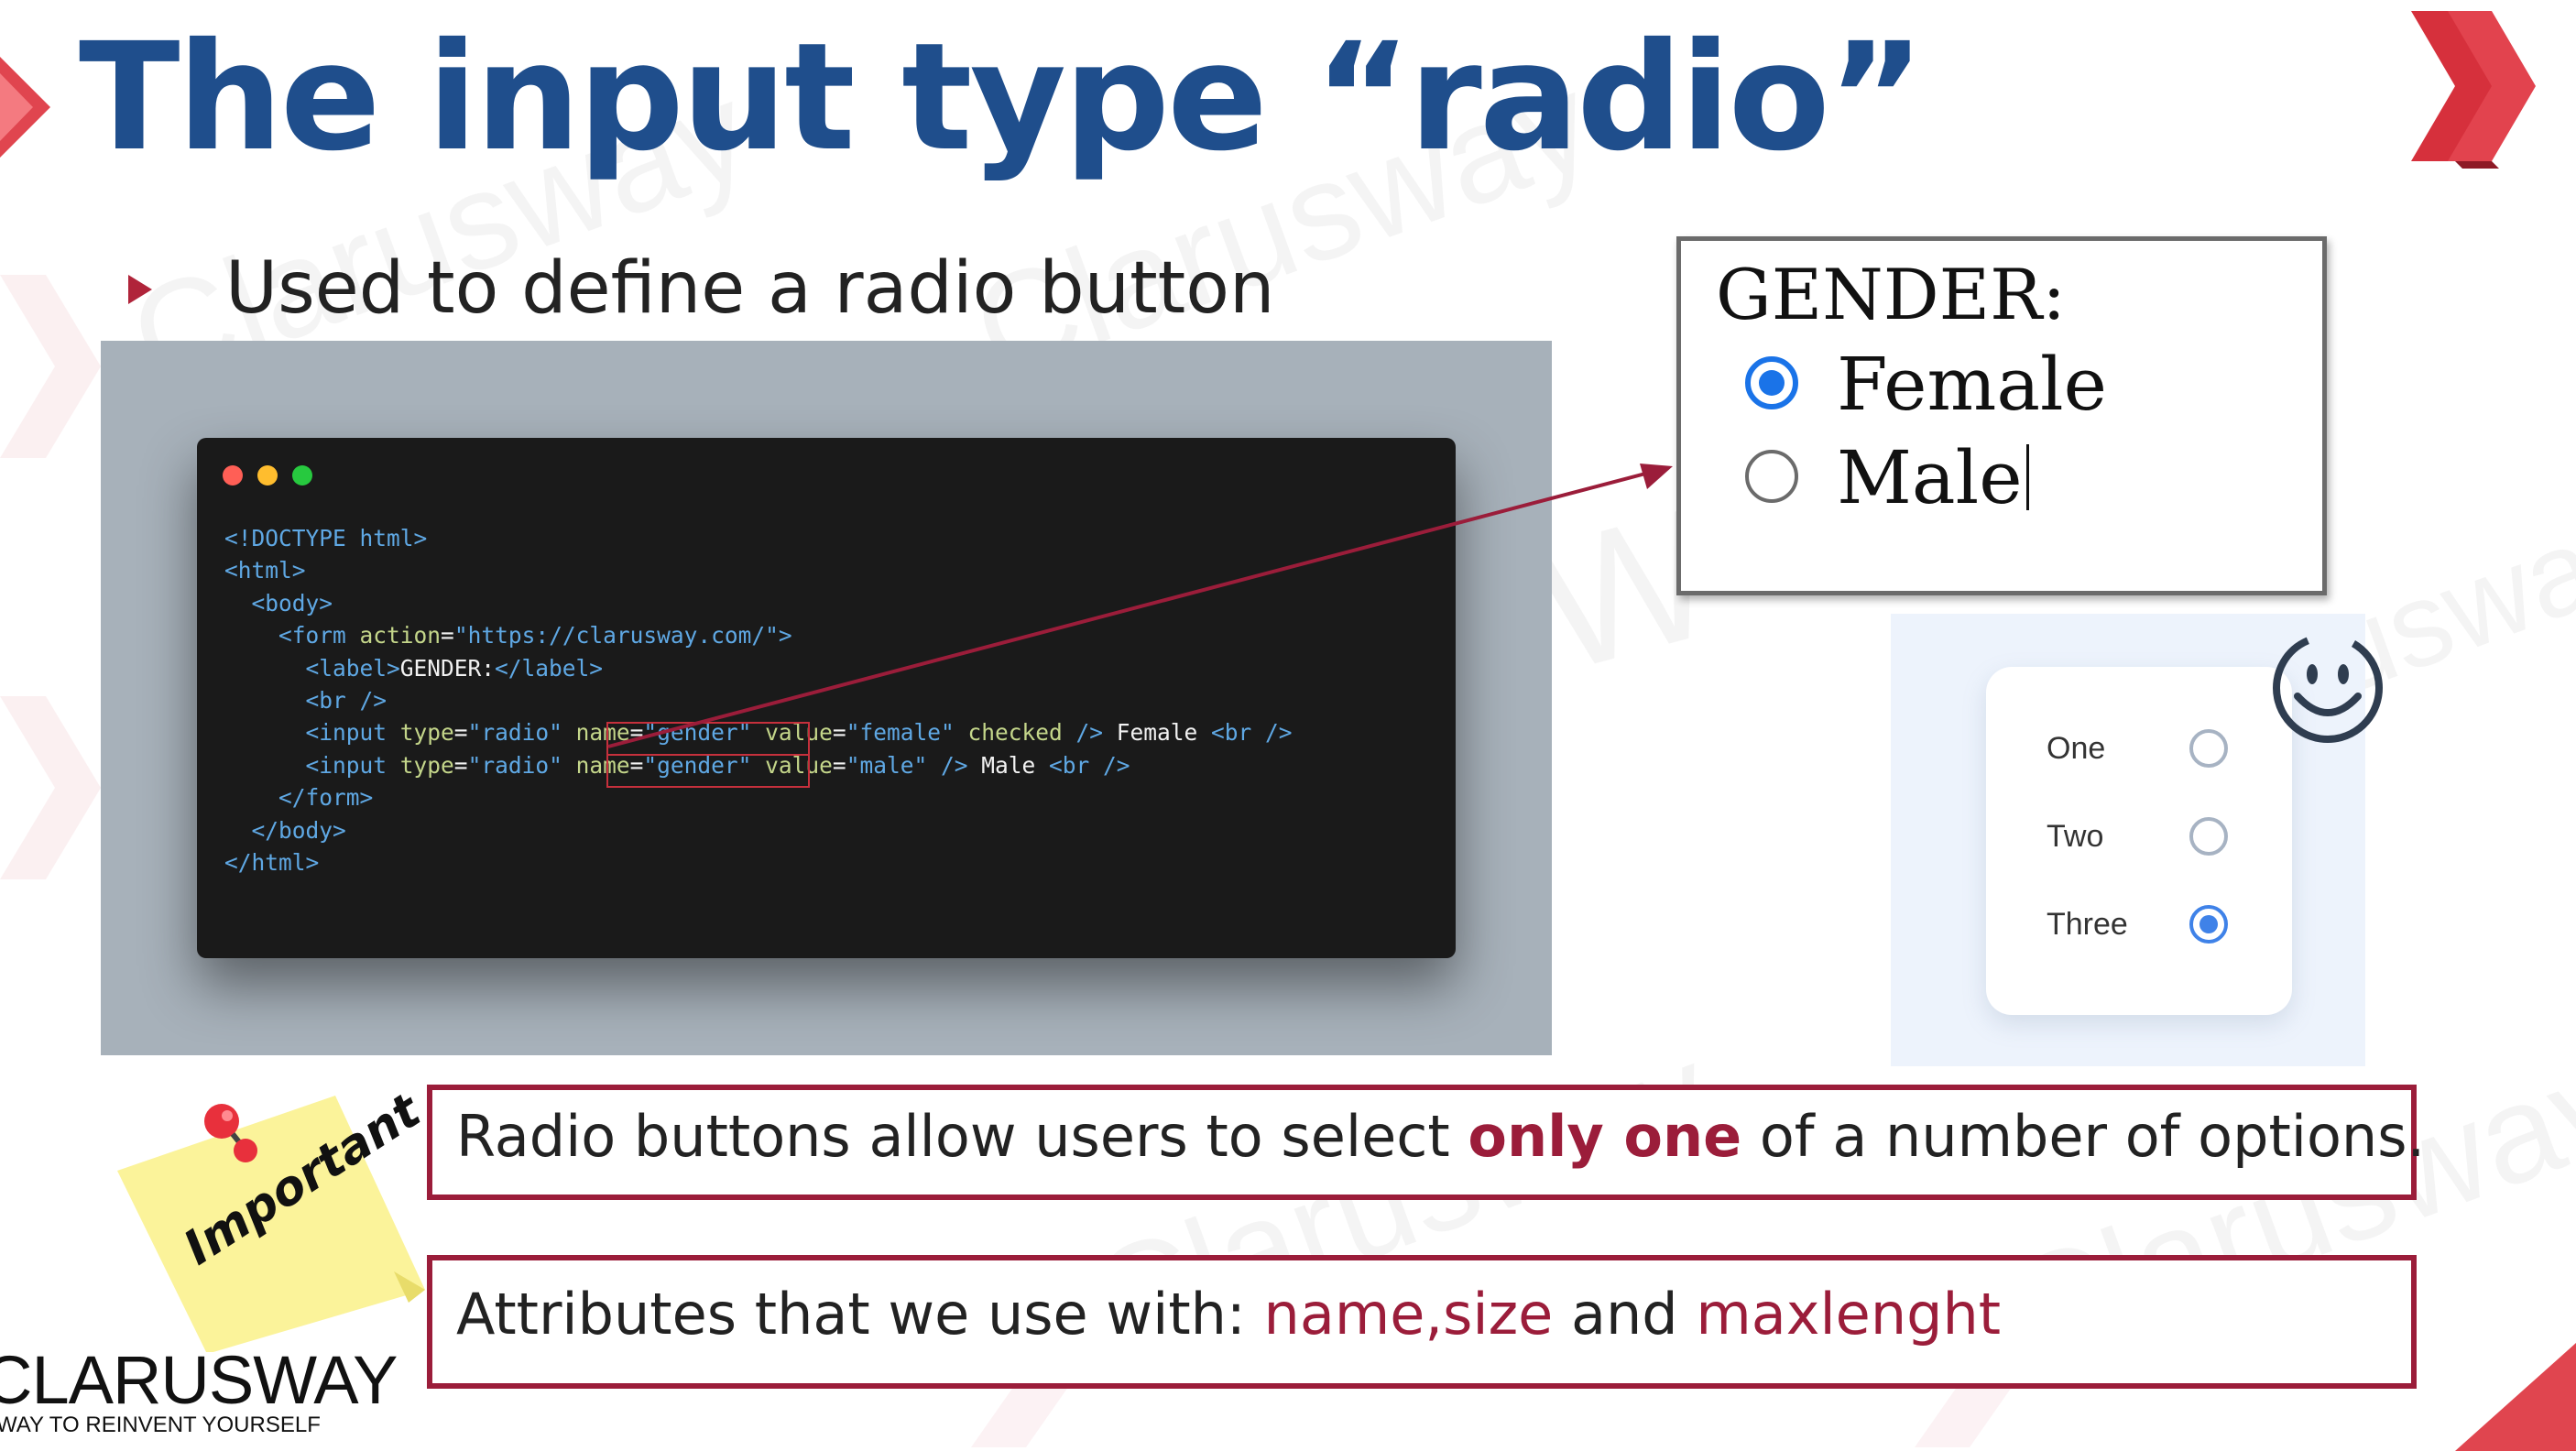 This screenshot has width=2576, height=1451. I want to click on option-label-one: One, so click(2076, 748).